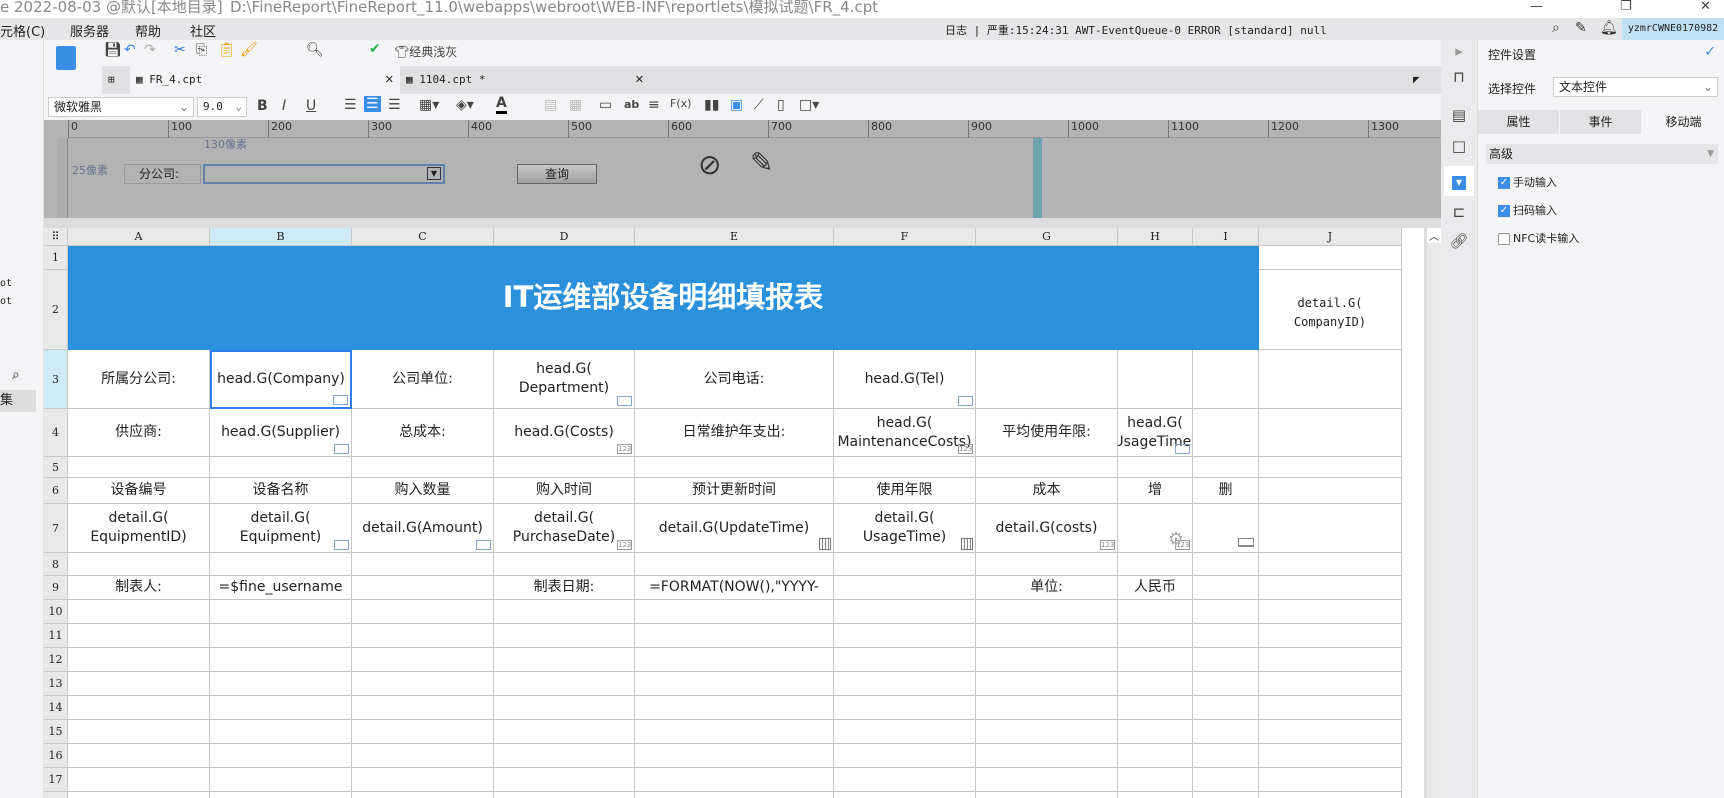 The width and height of the screenshot is (1724, 798). I want to click on column-header: E, so click(734, 237).